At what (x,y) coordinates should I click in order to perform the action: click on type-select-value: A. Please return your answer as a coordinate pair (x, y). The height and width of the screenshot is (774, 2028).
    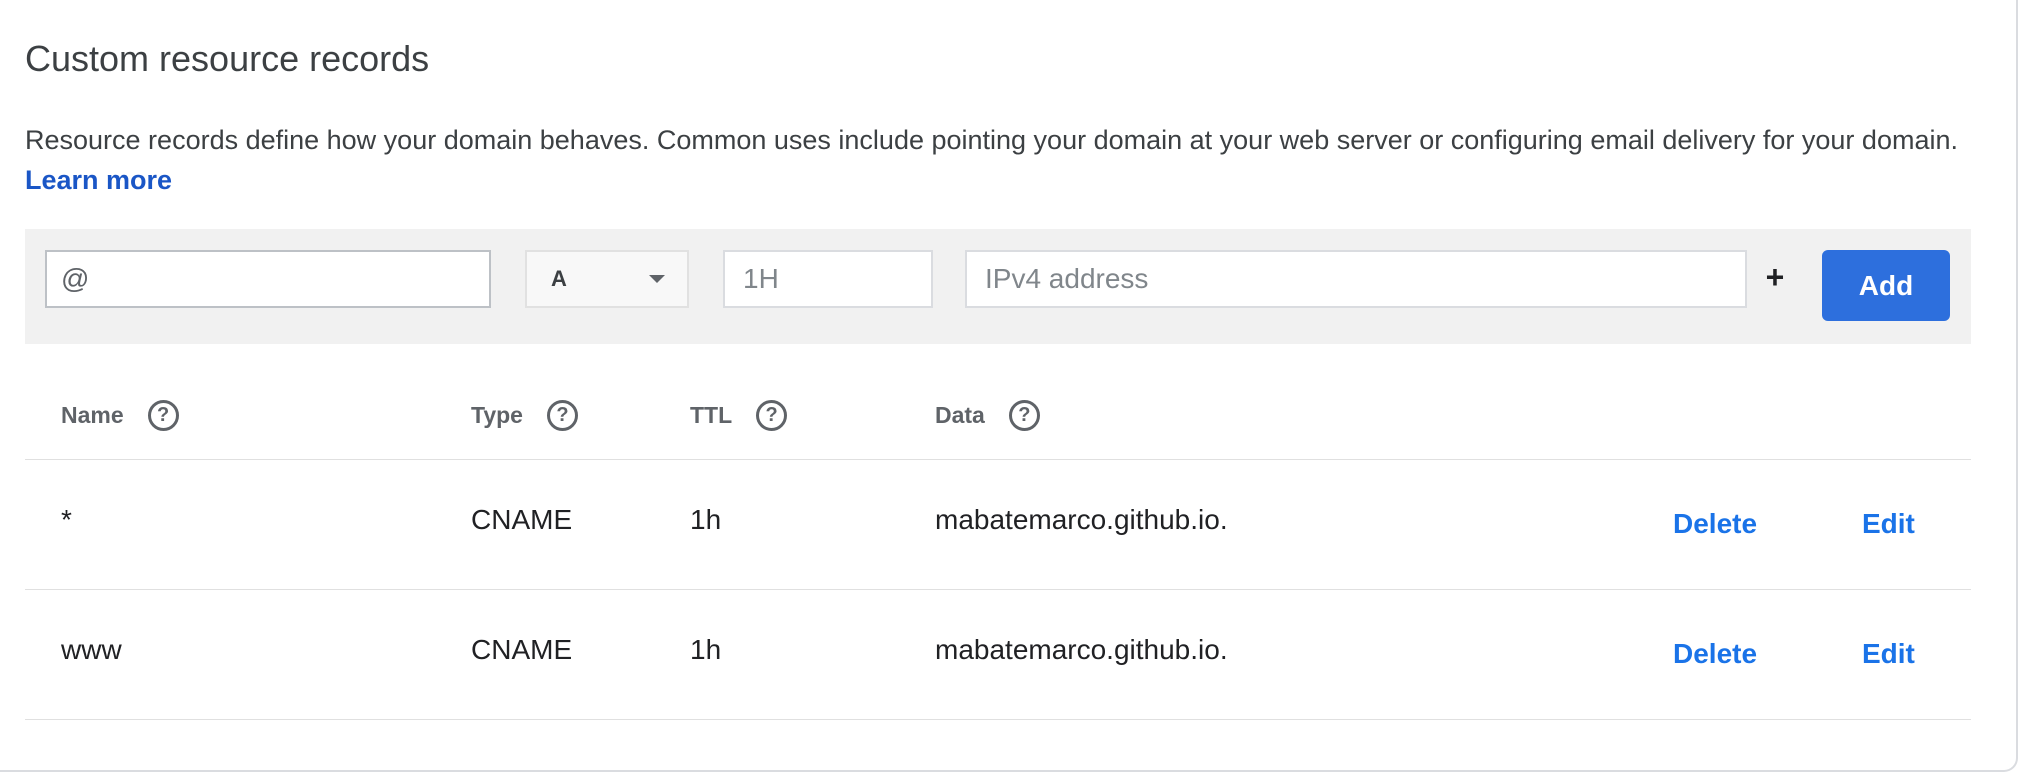
    Looking at the image, I should click on (559, 278).